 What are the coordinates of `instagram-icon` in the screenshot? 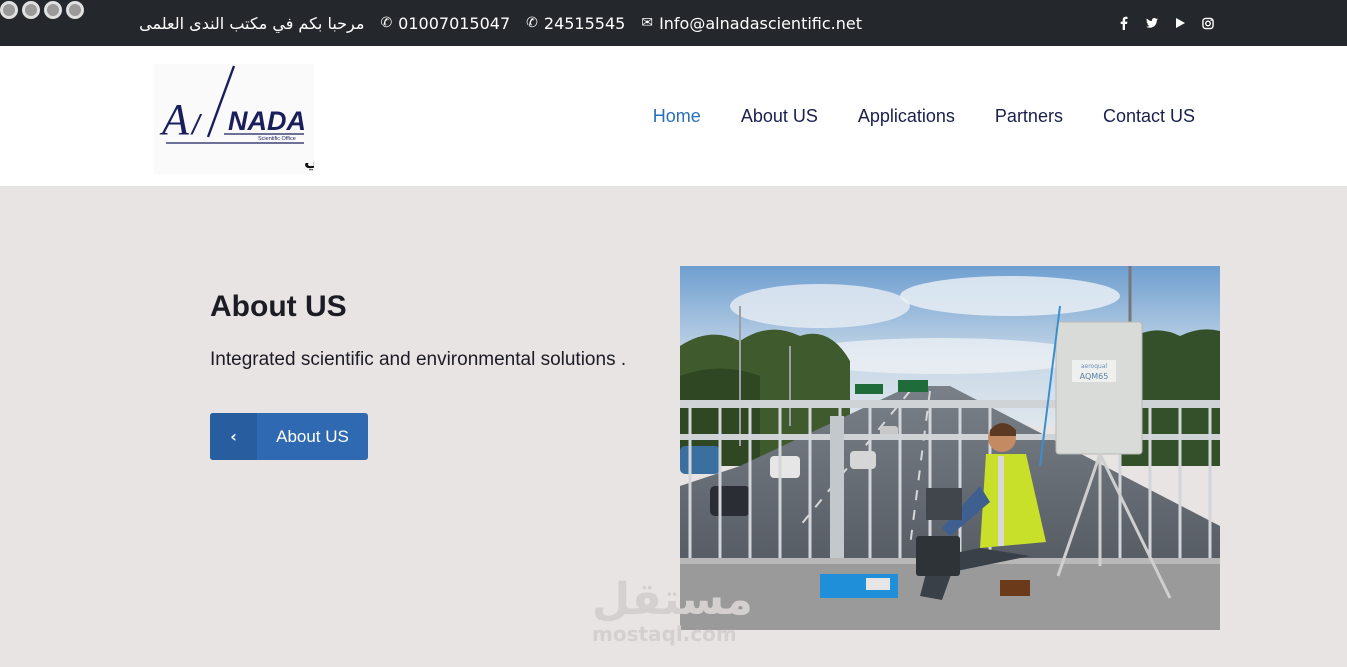 It's located at (1208, 23).